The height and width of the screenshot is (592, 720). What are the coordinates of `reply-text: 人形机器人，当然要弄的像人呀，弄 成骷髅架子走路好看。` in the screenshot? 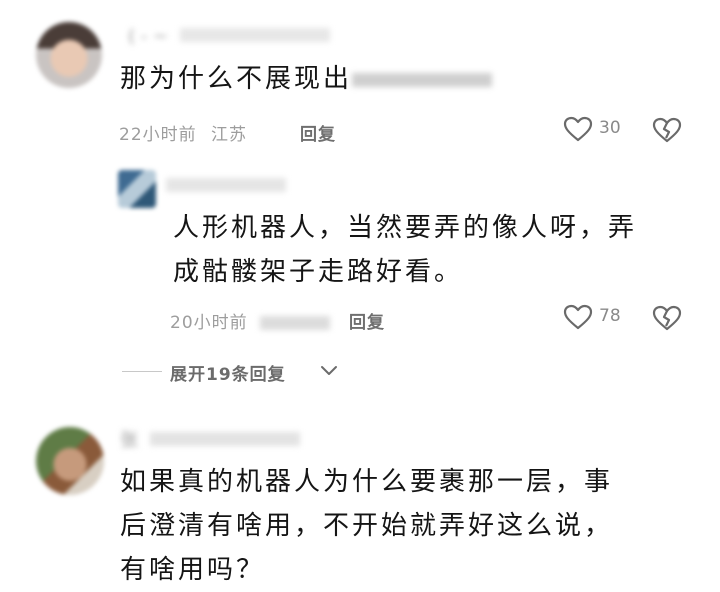 It's located at (405, 250).